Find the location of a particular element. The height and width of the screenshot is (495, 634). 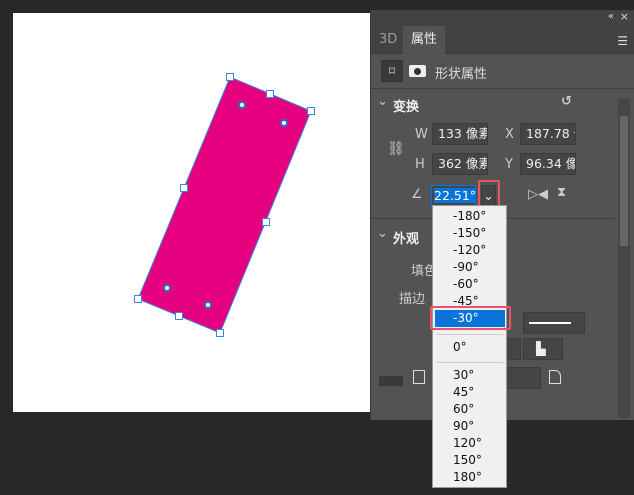

appearance-heading: 外观 is located at coordinates (406, 239).